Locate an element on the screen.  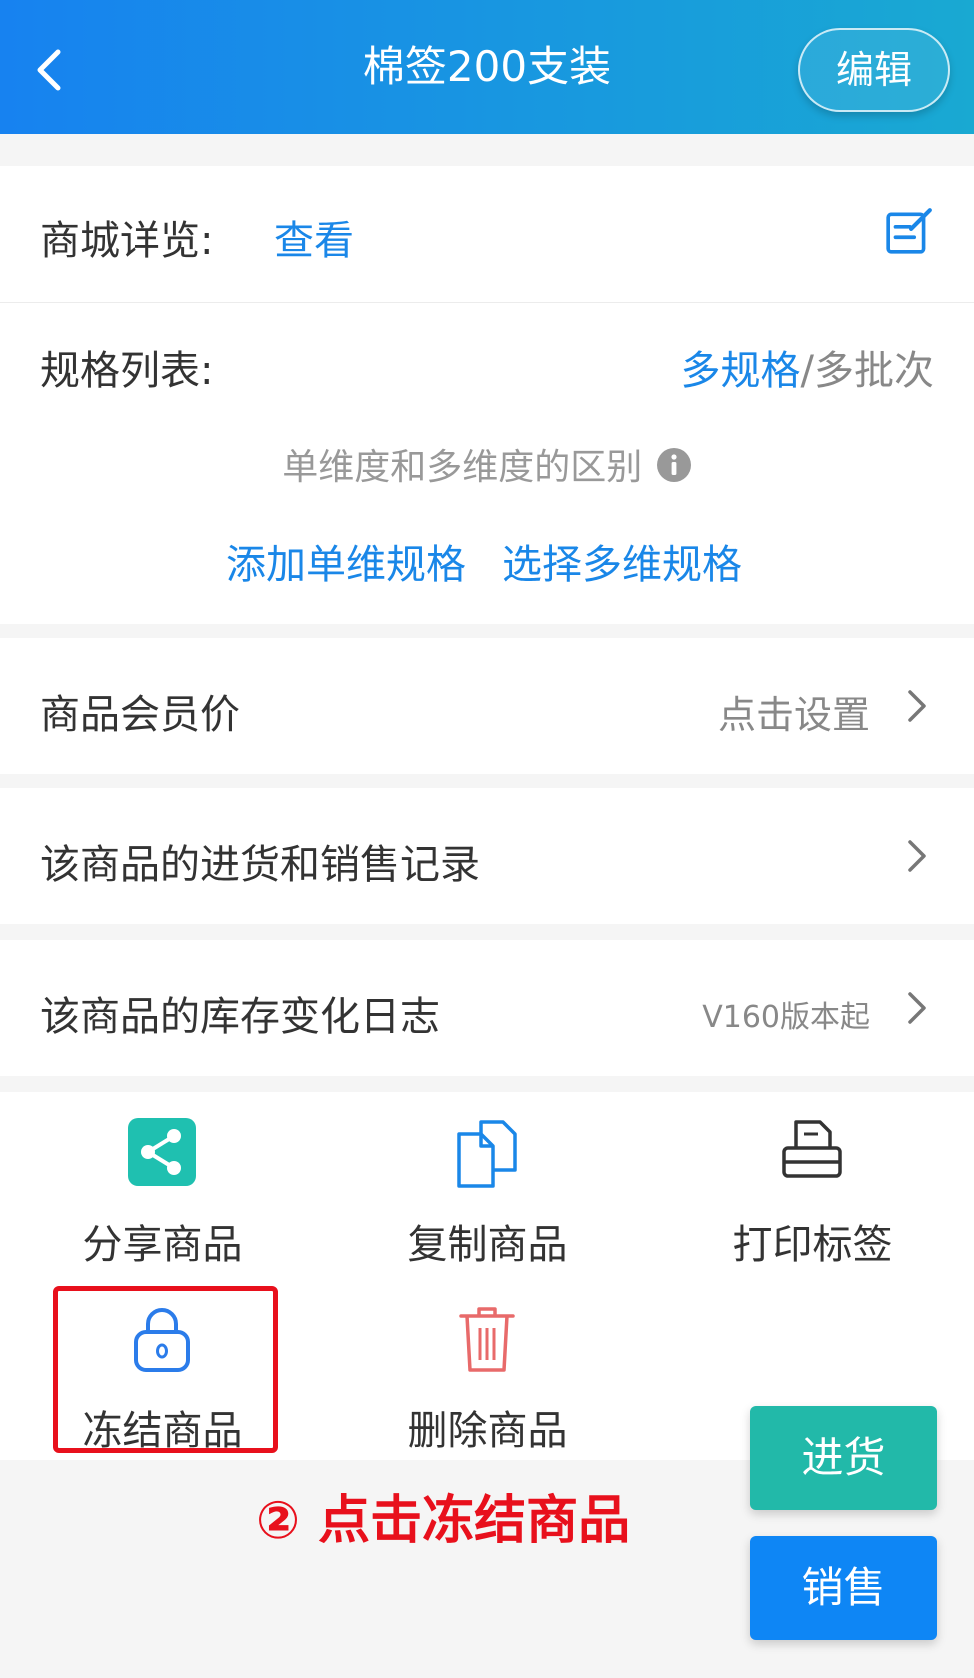
share-icon is located at coordinates (162, 1152).